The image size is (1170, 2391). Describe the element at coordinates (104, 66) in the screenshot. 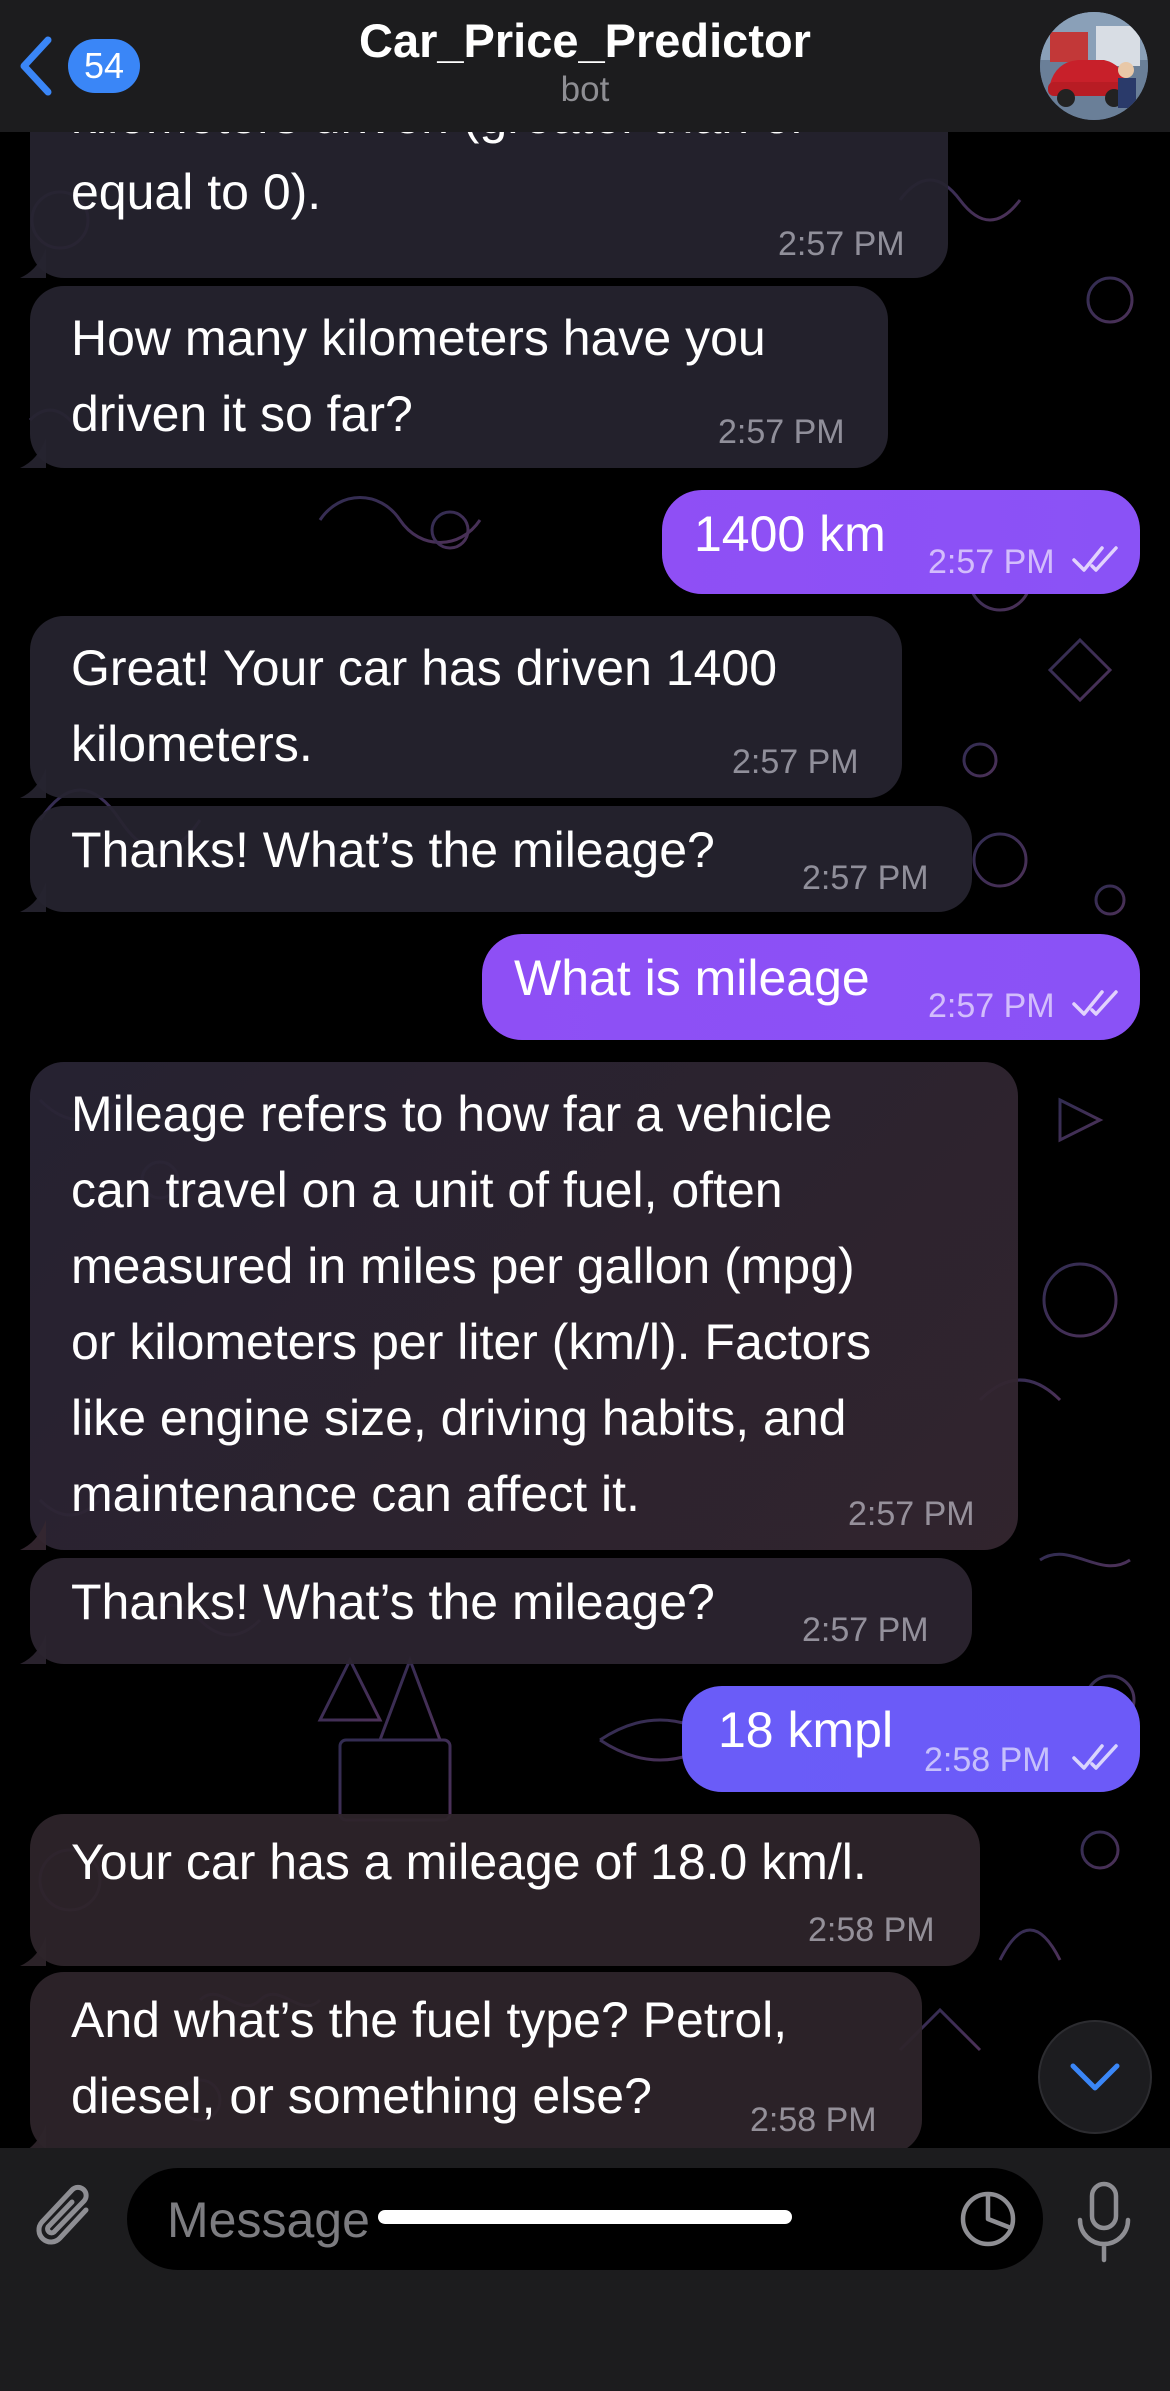

I see `unread-count-badge: 54` at that location.